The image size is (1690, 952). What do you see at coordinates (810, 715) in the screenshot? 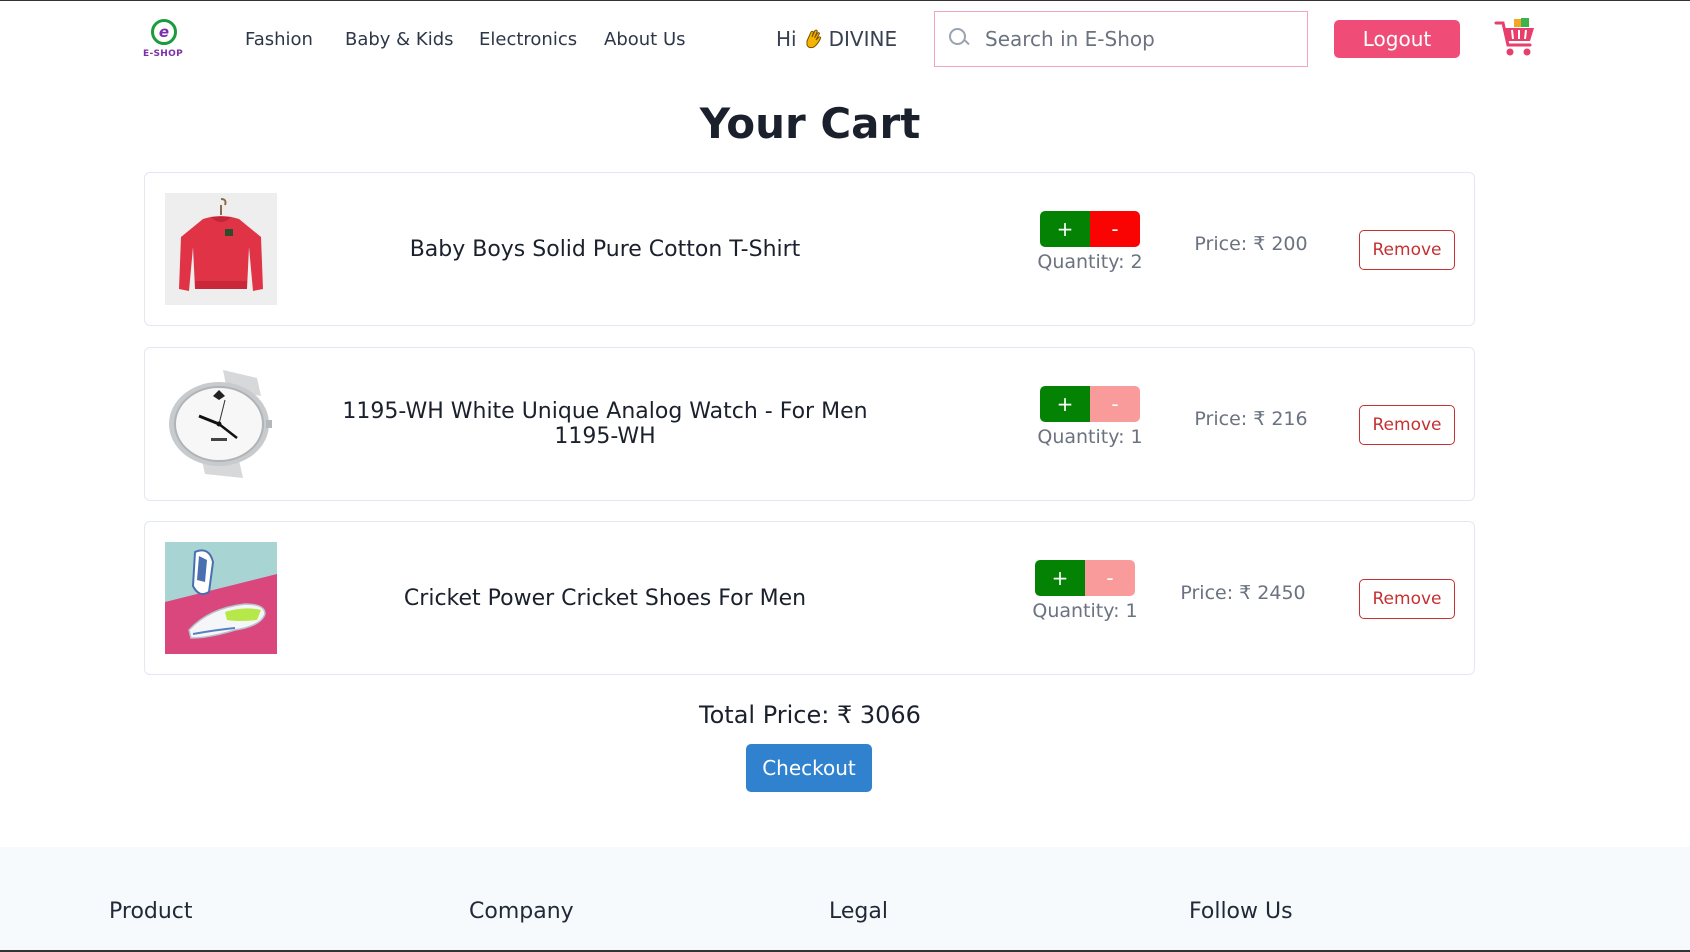
I see `total-price: Total Price: ₹ 3066` at bounding box center [810, 715].